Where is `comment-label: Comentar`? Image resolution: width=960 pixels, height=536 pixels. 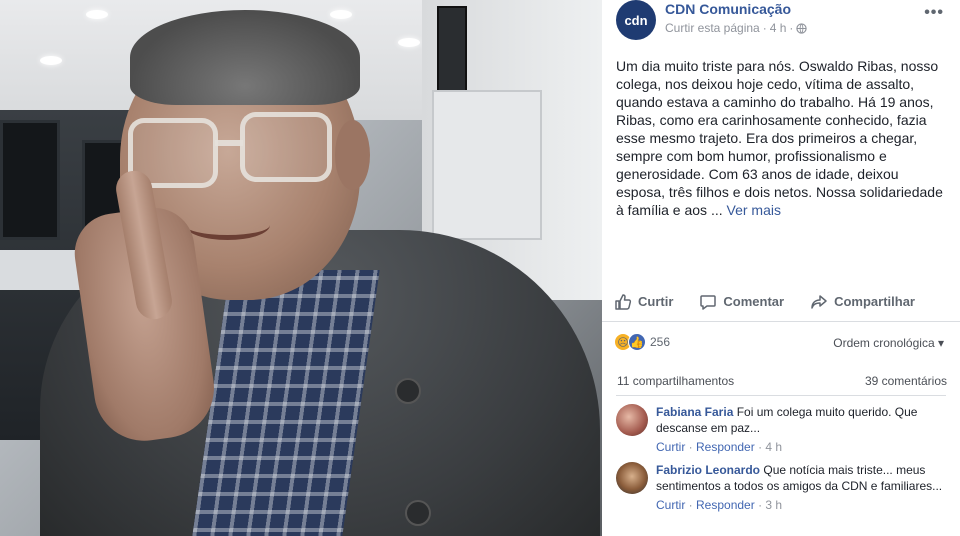 comment-label: Comentar is located at coordinates (754, 301).